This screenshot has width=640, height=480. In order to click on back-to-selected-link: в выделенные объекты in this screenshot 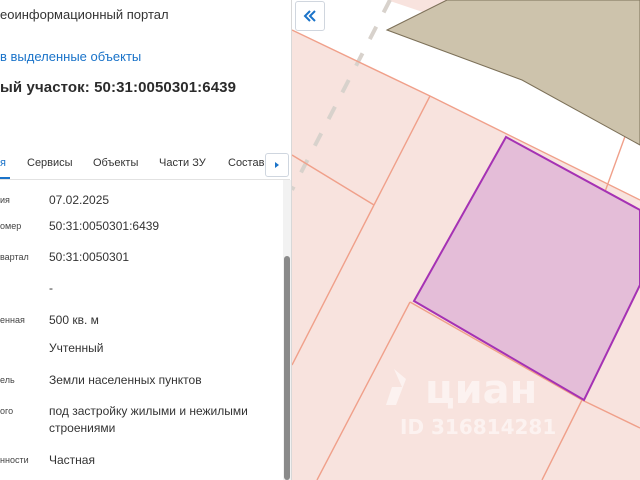, I will do `click(70, 56)`.